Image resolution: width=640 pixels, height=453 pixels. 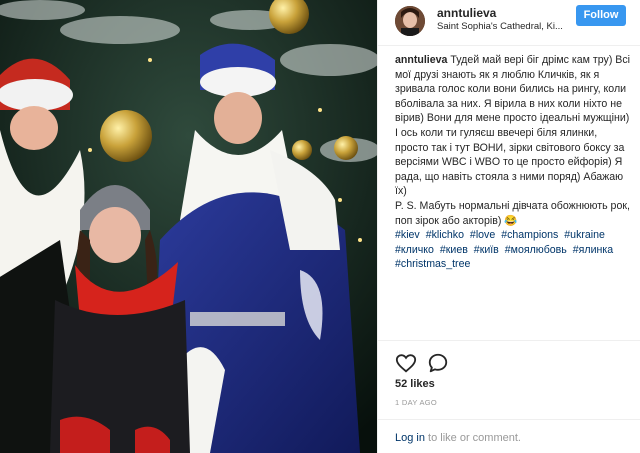 What do you see at coordinates (421, 60) in the screenshot?
I see `caption-author-link: anntulieva` at bounding box center [421, 60].